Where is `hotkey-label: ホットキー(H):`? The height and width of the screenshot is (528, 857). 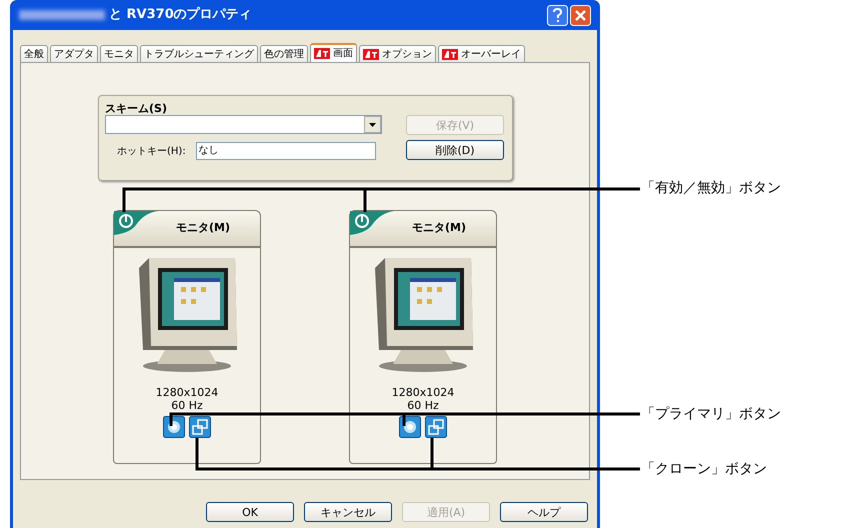
hotkey-label: ホットキー(H): is located at coordinates (151, 151).